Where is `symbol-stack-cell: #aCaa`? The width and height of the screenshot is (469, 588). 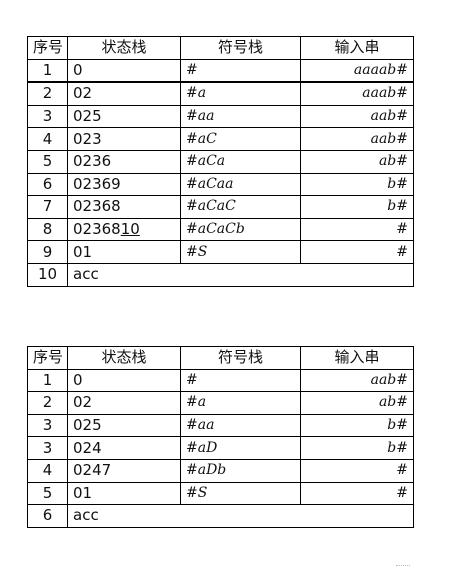 symbol-stack-cell: #aCaa is located at coordinates (240, 184).